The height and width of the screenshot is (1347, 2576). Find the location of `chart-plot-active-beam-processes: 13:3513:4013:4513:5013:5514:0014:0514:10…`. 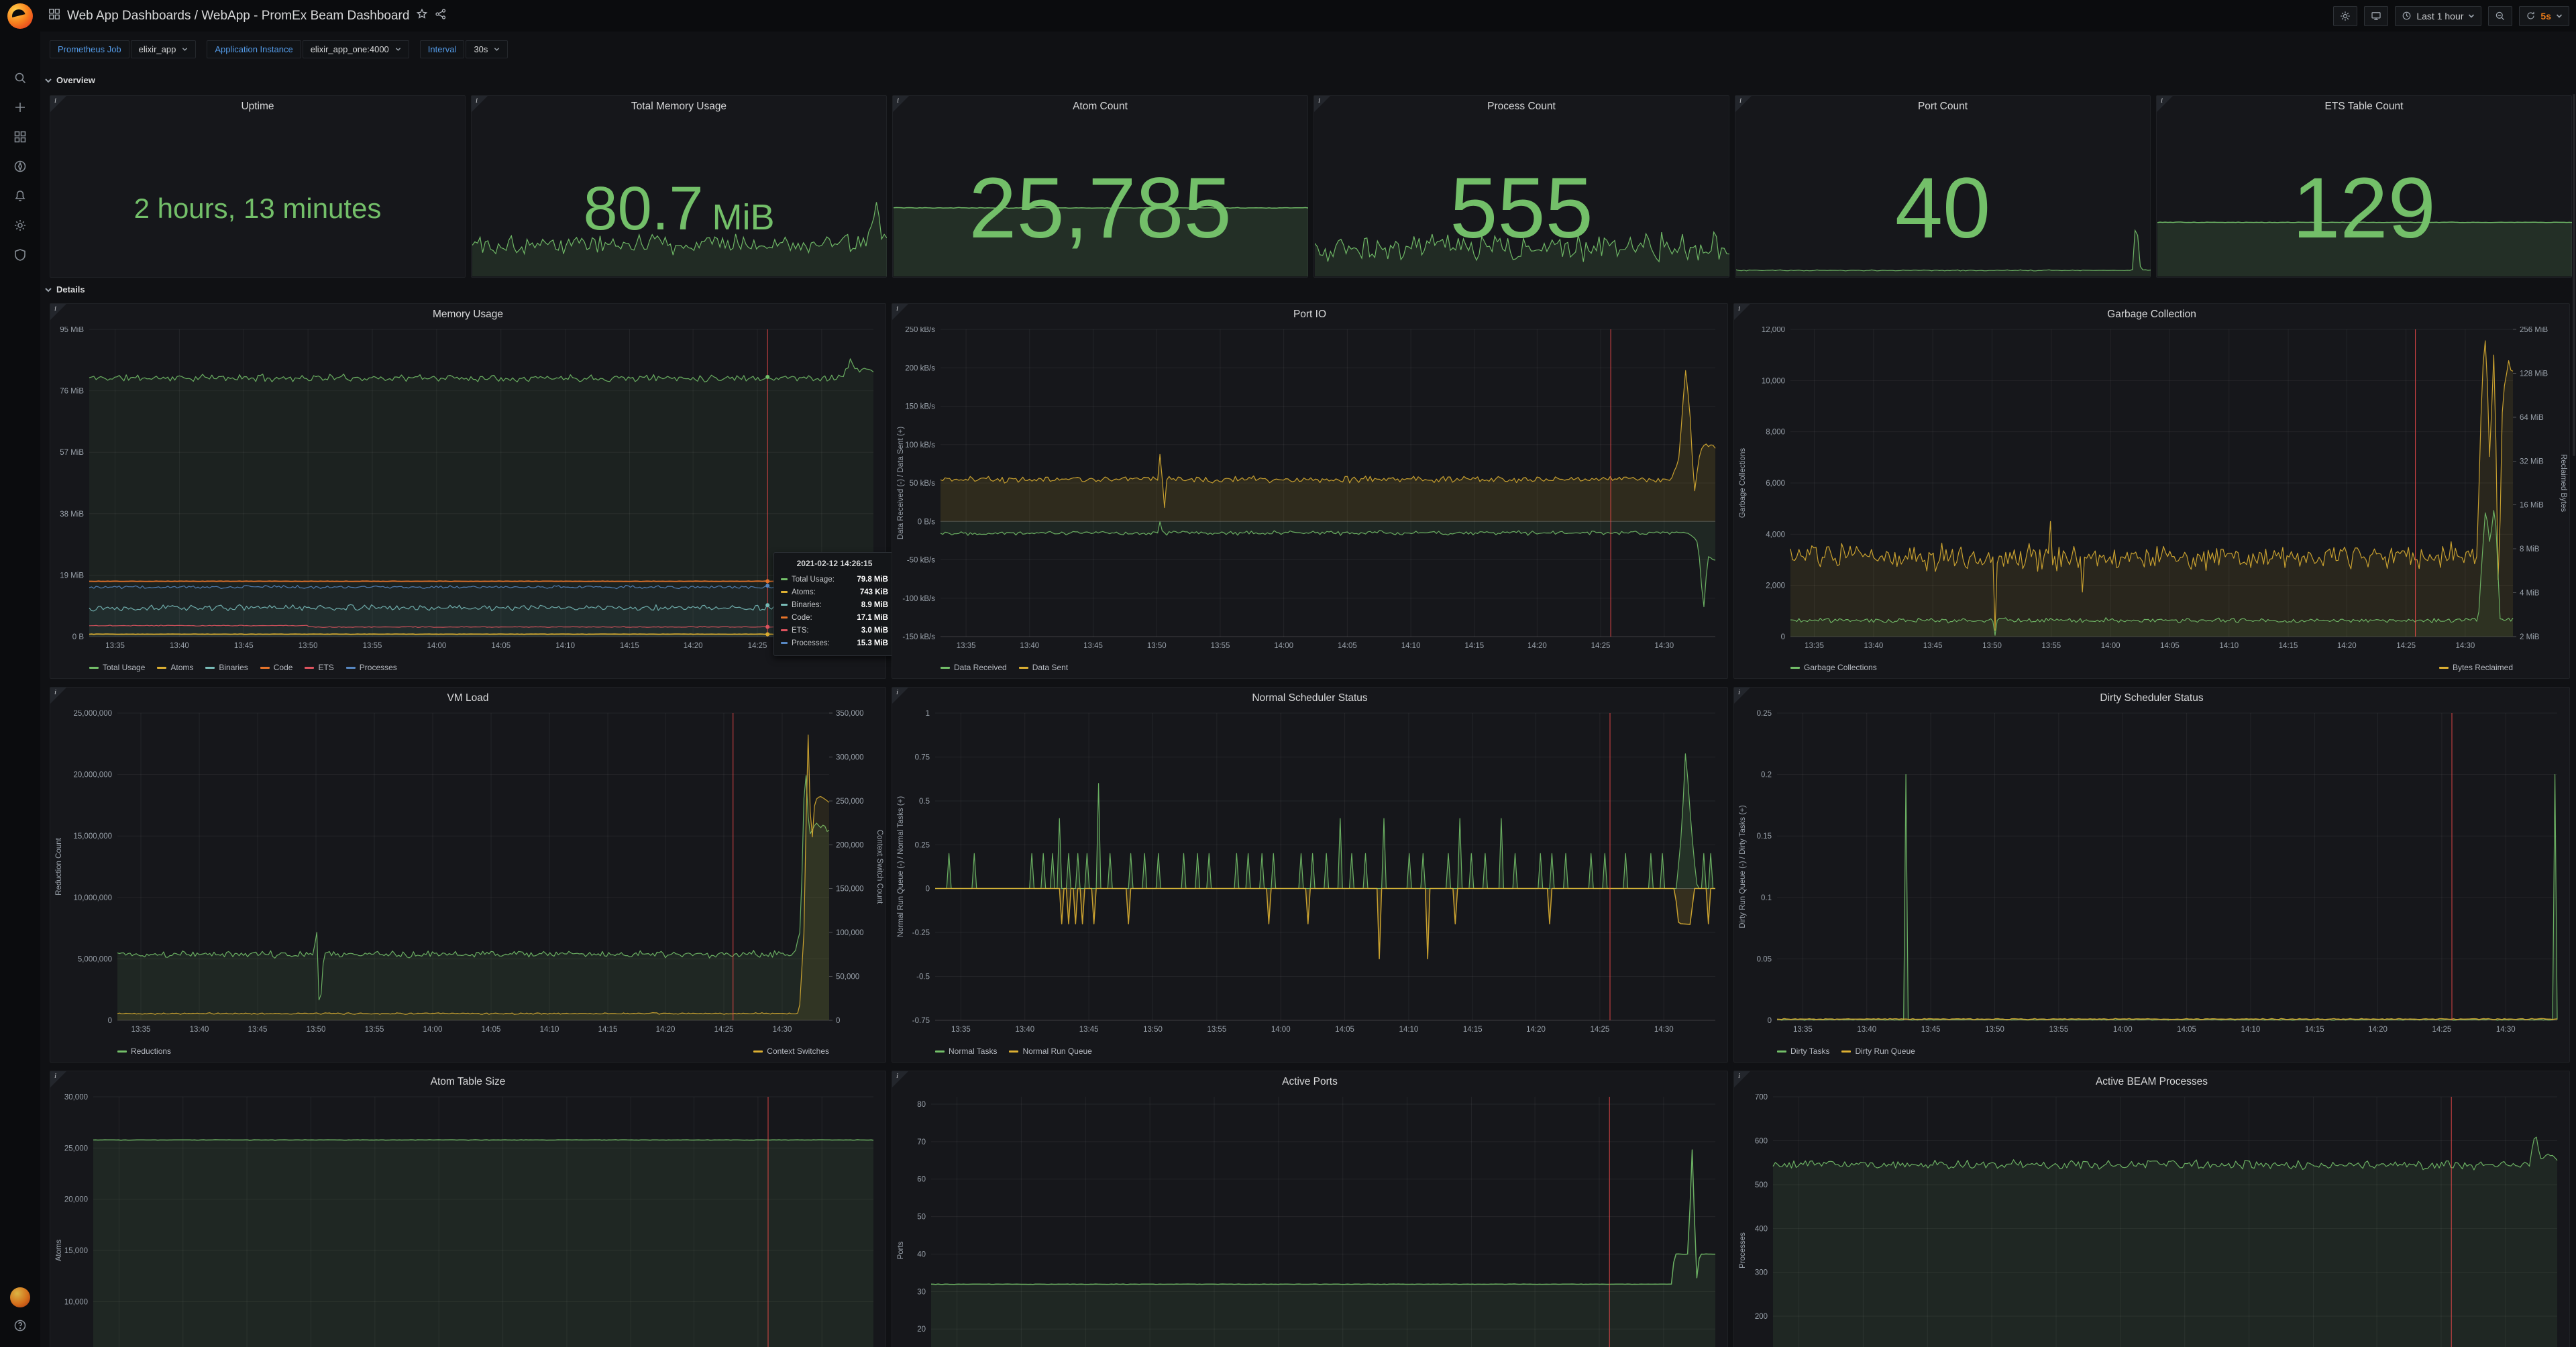

chart-plot-active-beam-processes: 13:3513:4013:4513:5013:5514:0014:0514:10… is located at coordinates (2151, 1220).